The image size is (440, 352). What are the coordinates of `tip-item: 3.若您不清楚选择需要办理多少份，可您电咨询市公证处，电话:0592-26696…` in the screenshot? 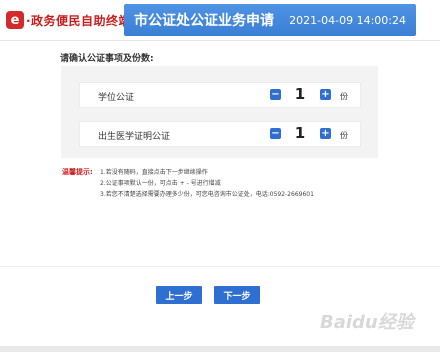 It's located at (207, 194).